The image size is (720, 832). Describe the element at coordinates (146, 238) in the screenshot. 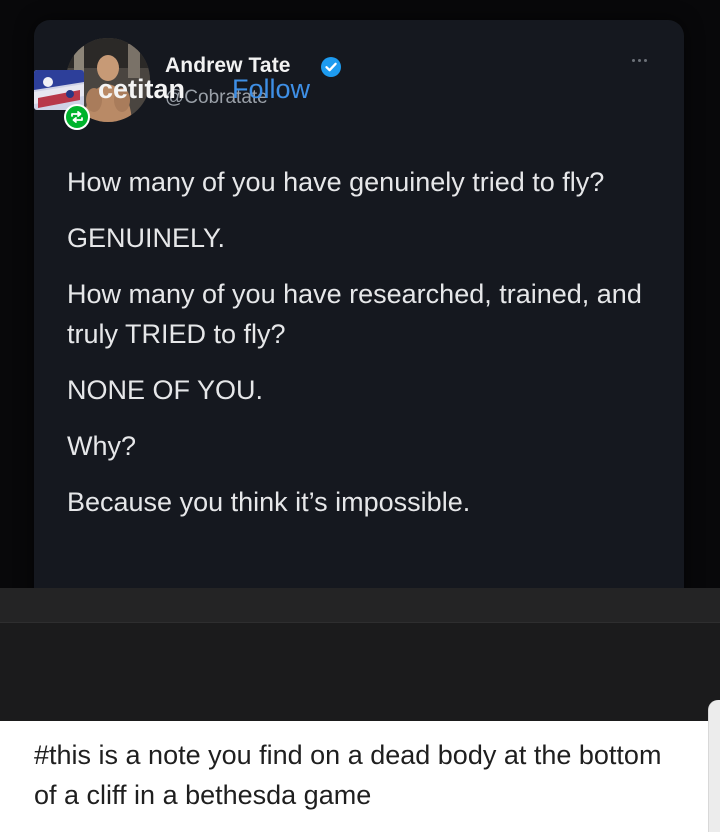

I see `tweet-paragraph: GENUINELY.` at that location.